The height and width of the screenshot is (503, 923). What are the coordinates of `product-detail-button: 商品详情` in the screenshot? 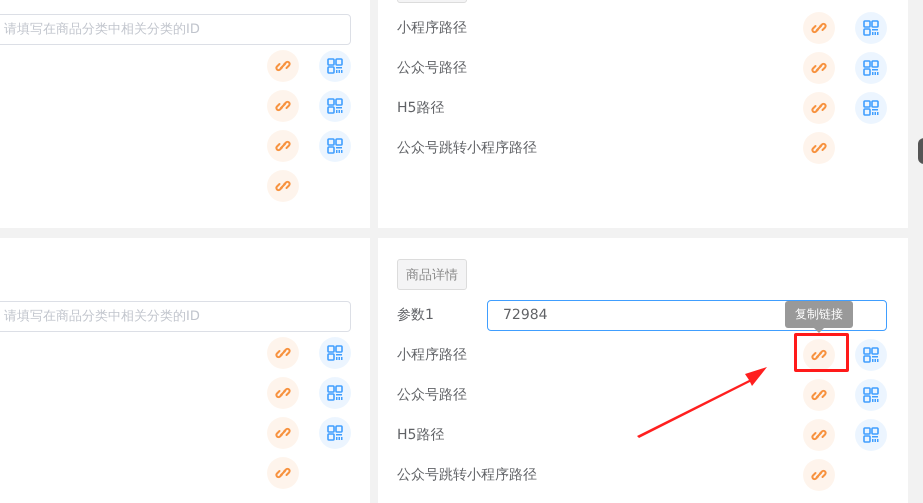 It's located at (432, 274).